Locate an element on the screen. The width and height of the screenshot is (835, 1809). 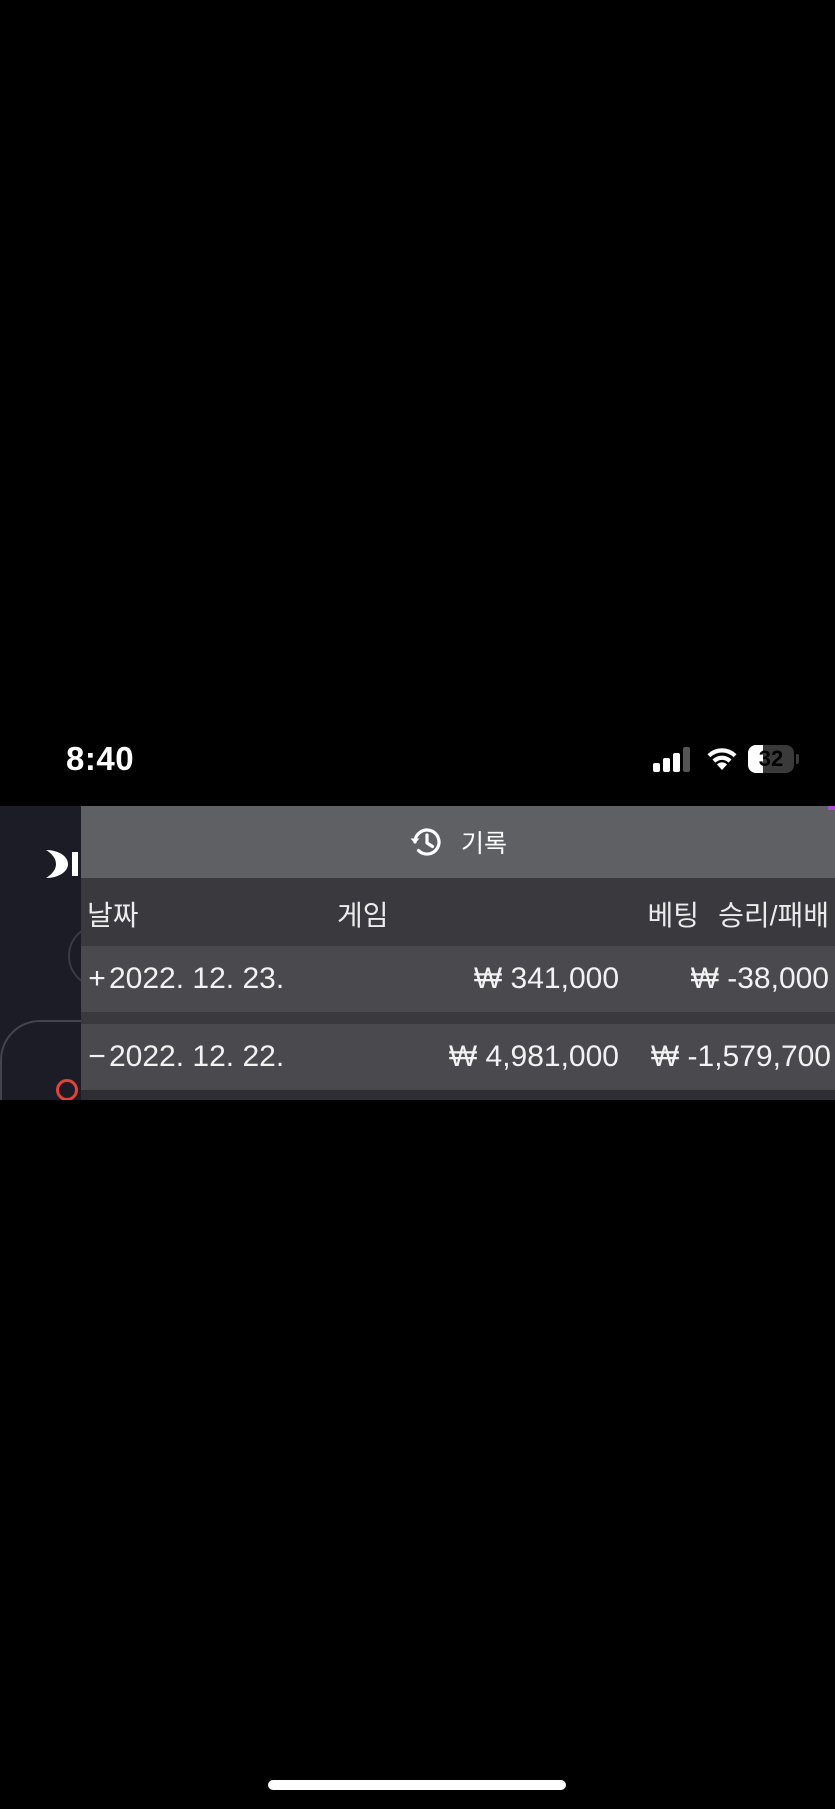
row-date: 2022. 12. 23. is located at coordinates (197, 978).